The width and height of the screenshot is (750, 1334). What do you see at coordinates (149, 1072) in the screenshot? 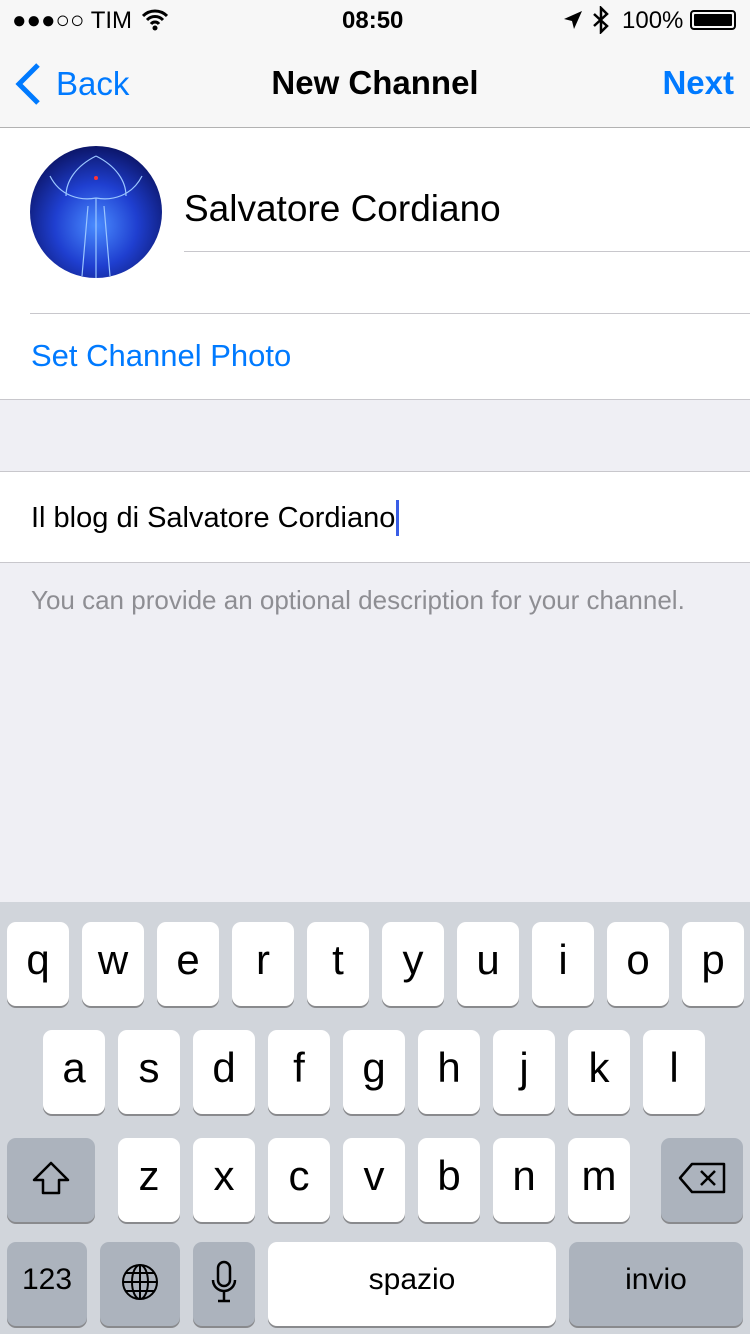
I see `key-s: s` at bounding box center [149, 1072].